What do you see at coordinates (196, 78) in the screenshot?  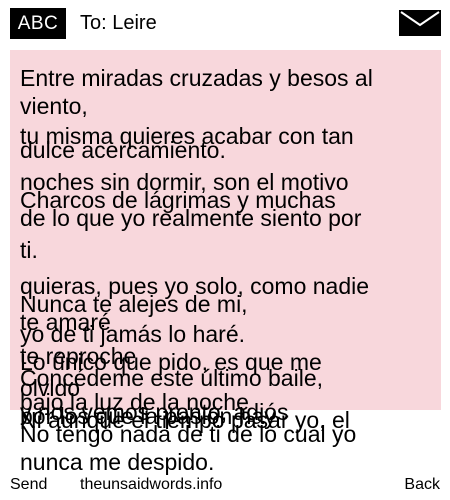 I see `message-line: Entre miradas cruzadas y besos al` at bounding box center [196, 78].